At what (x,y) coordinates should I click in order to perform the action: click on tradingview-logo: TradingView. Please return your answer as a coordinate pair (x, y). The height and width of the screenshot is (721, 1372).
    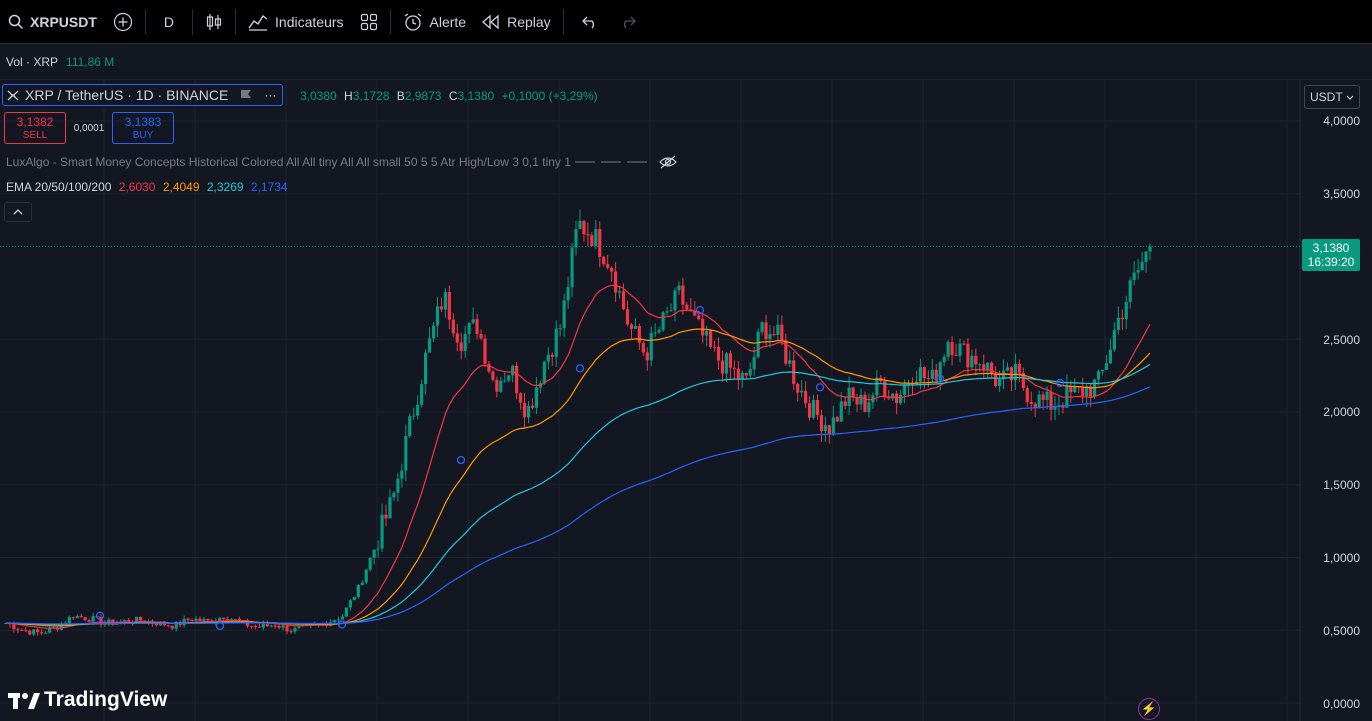
    Looking at the image, I should click on (87, 700).